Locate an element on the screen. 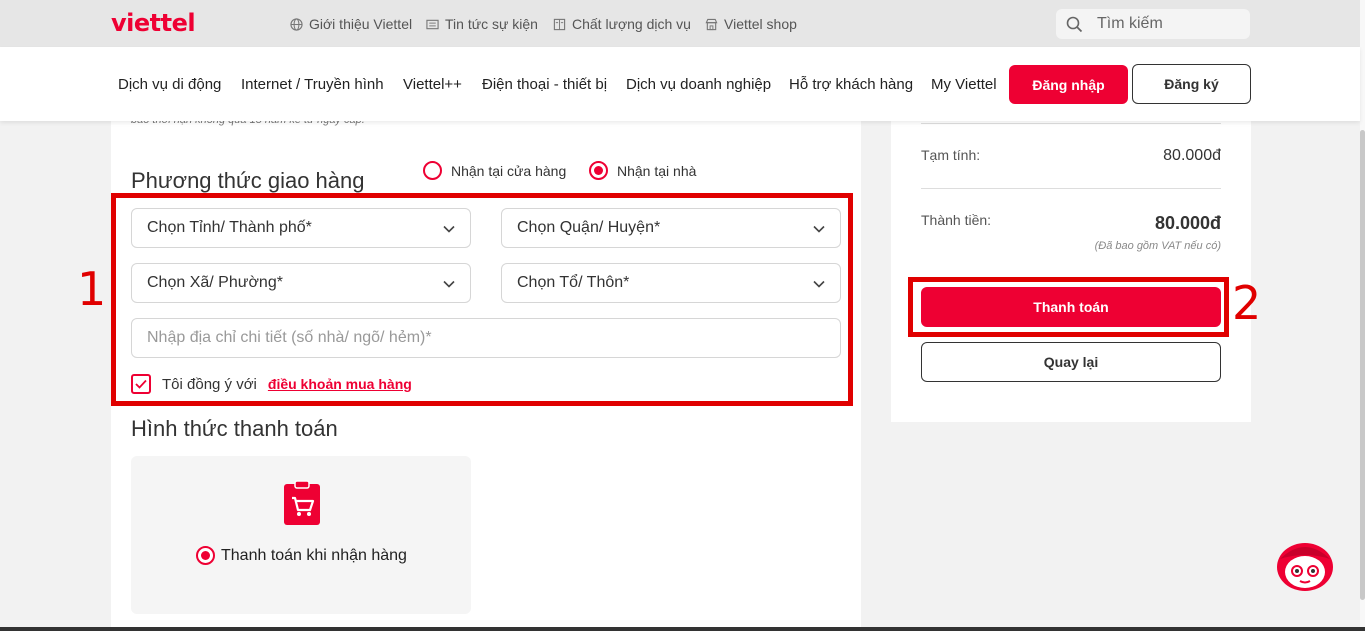 The height and width of the screenshot is (631, 1365). nav-item-support: Hỗ trợ khách hàng is located at coordinates (851, 84).